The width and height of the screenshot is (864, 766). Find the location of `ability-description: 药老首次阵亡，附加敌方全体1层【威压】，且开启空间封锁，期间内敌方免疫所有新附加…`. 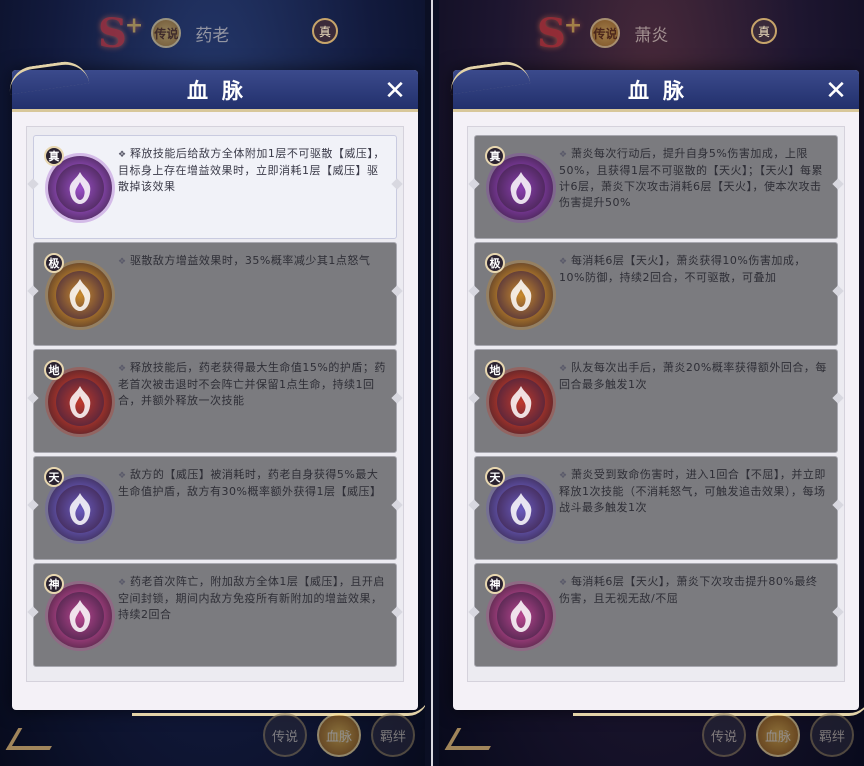

ability-description: 药老首次阵亡，附加敌方全体1层【威压】，且开启空间封锁，期间内敌方免疫所有新附加… is located at coordinates (252, 598).